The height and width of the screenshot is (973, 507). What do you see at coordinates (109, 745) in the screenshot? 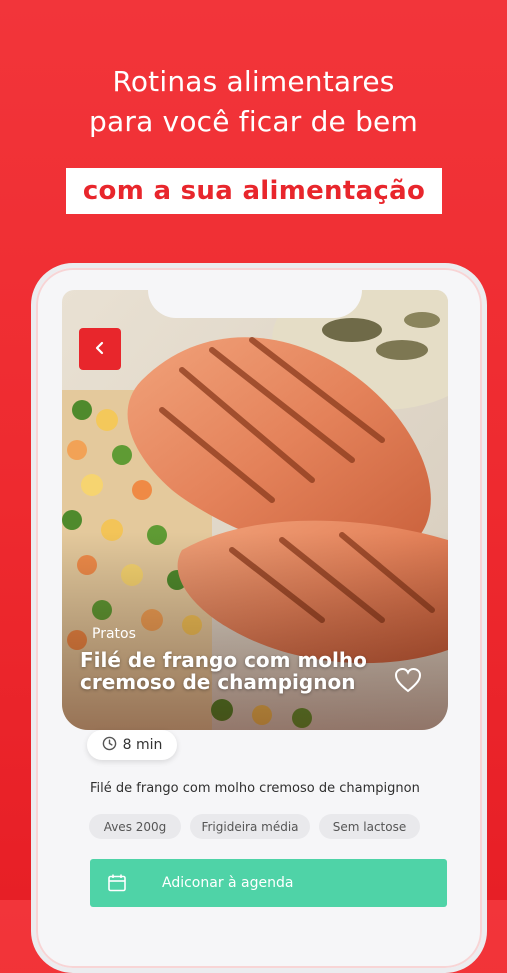
I see `clock-icon` at bounding box center [109, 745].